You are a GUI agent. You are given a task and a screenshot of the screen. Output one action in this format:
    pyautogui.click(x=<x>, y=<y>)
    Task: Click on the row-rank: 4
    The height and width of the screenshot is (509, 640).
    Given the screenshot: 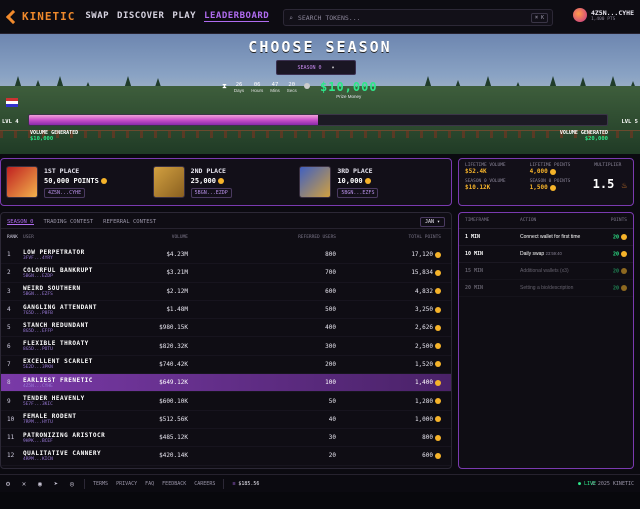 What is the action you would take?
    pyautogui.click(x=9, y=310)
    